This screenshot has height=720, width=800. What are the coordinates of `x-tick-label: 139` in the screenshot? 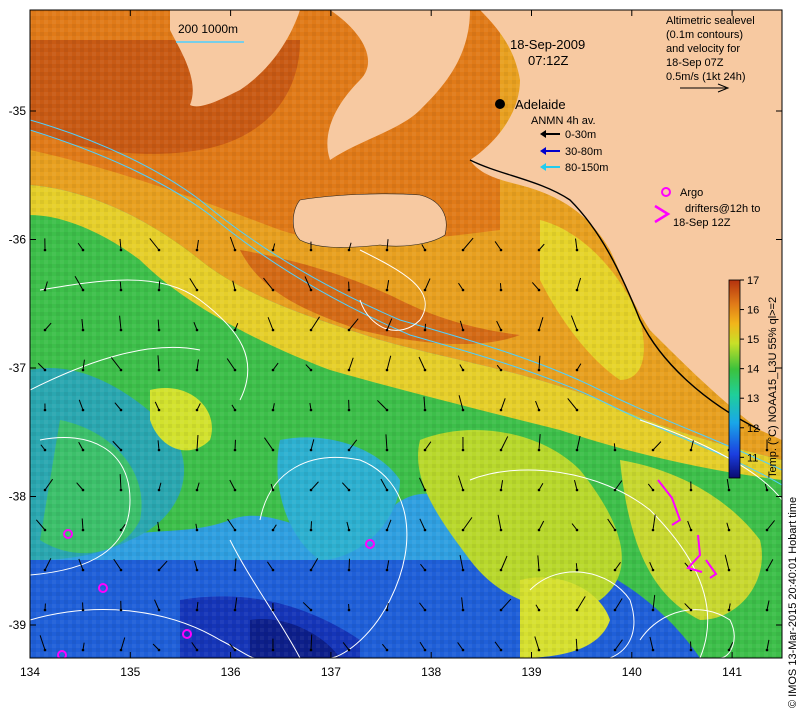 It's located at (531, 672).